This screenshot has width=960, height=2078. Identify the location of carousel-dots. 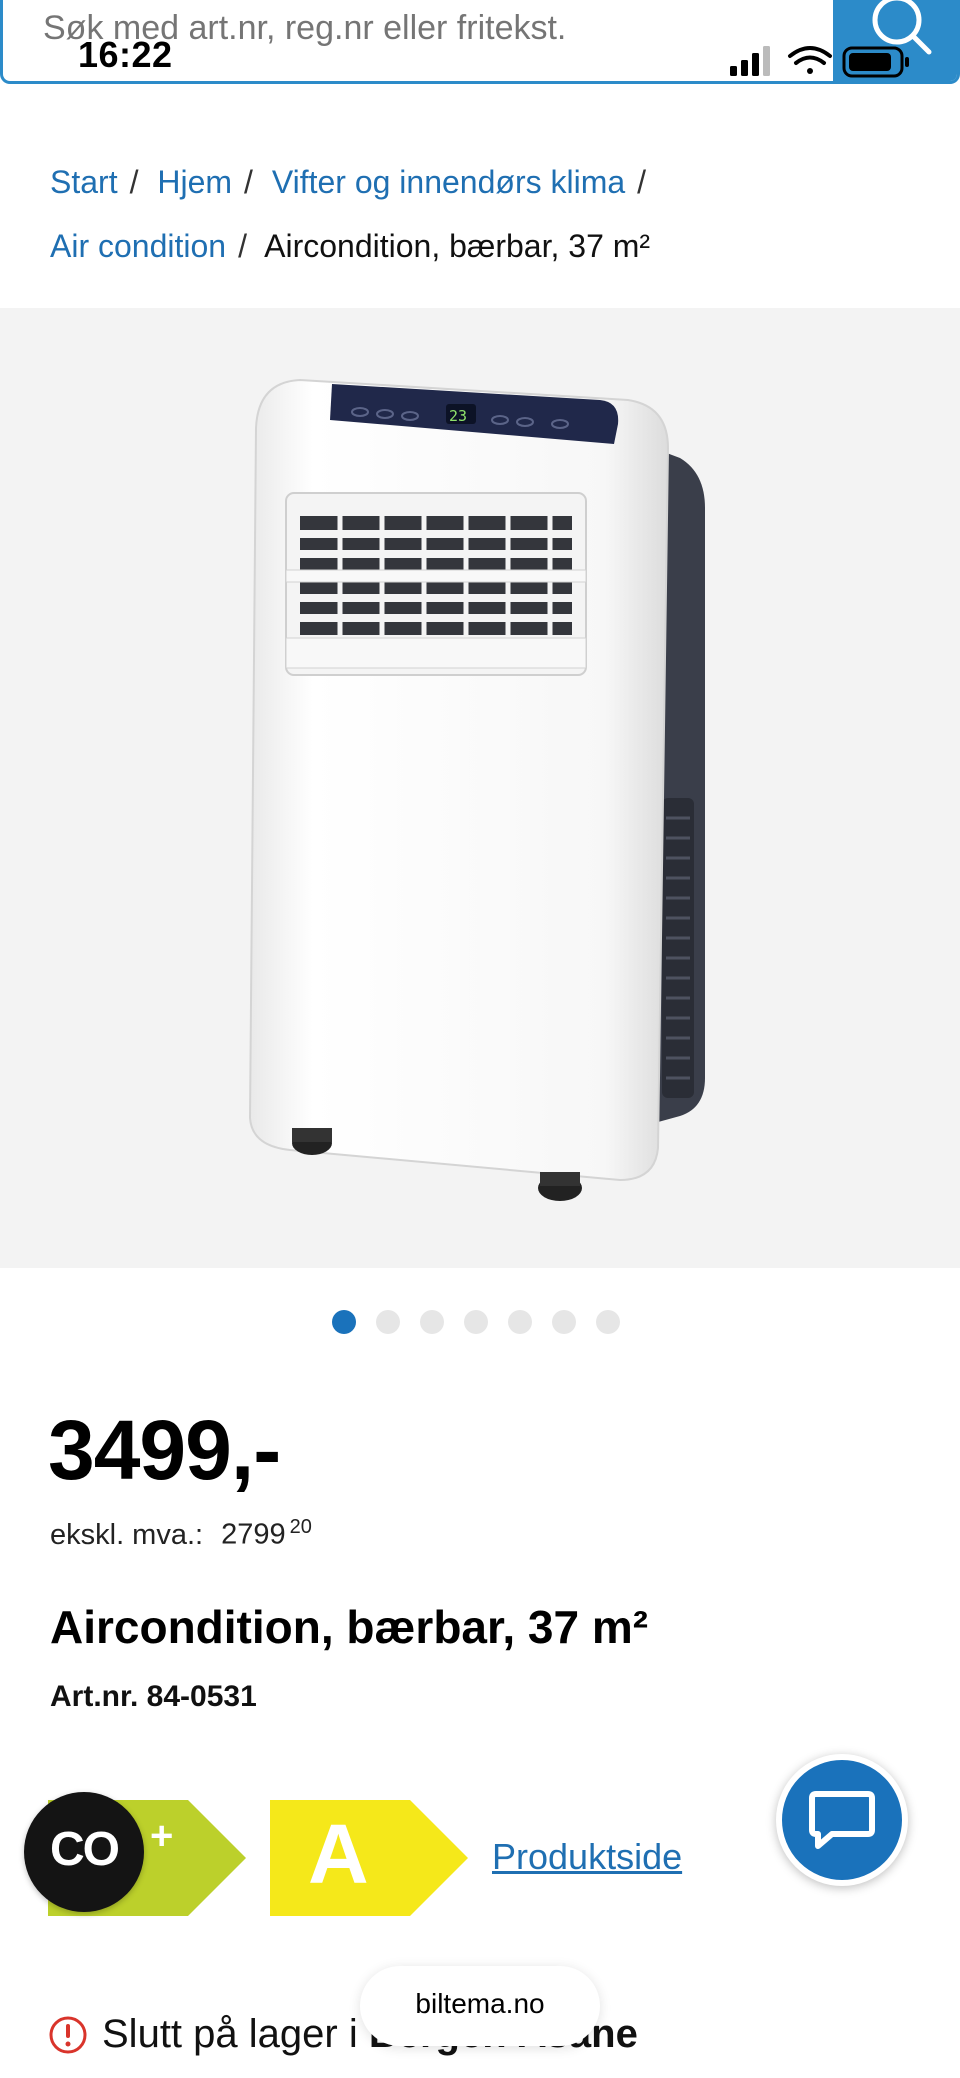
(476, 1323).